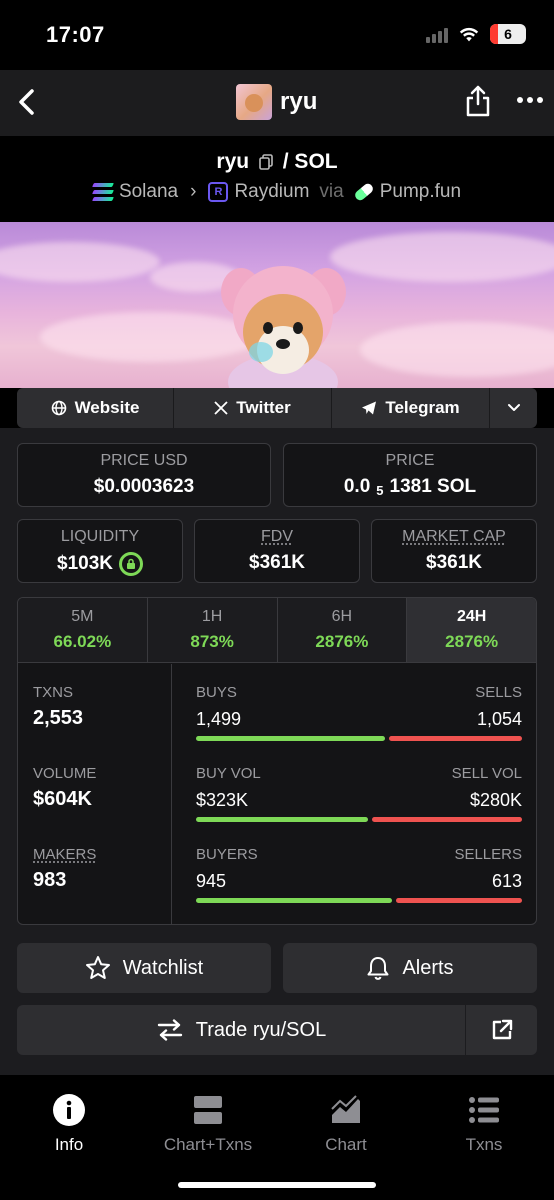 Image resolution: width=554 pixels, height=1200 pixels. I want to click on volume-block: BUY VOL SELL VOL $323K $280K, so click(359, 793).